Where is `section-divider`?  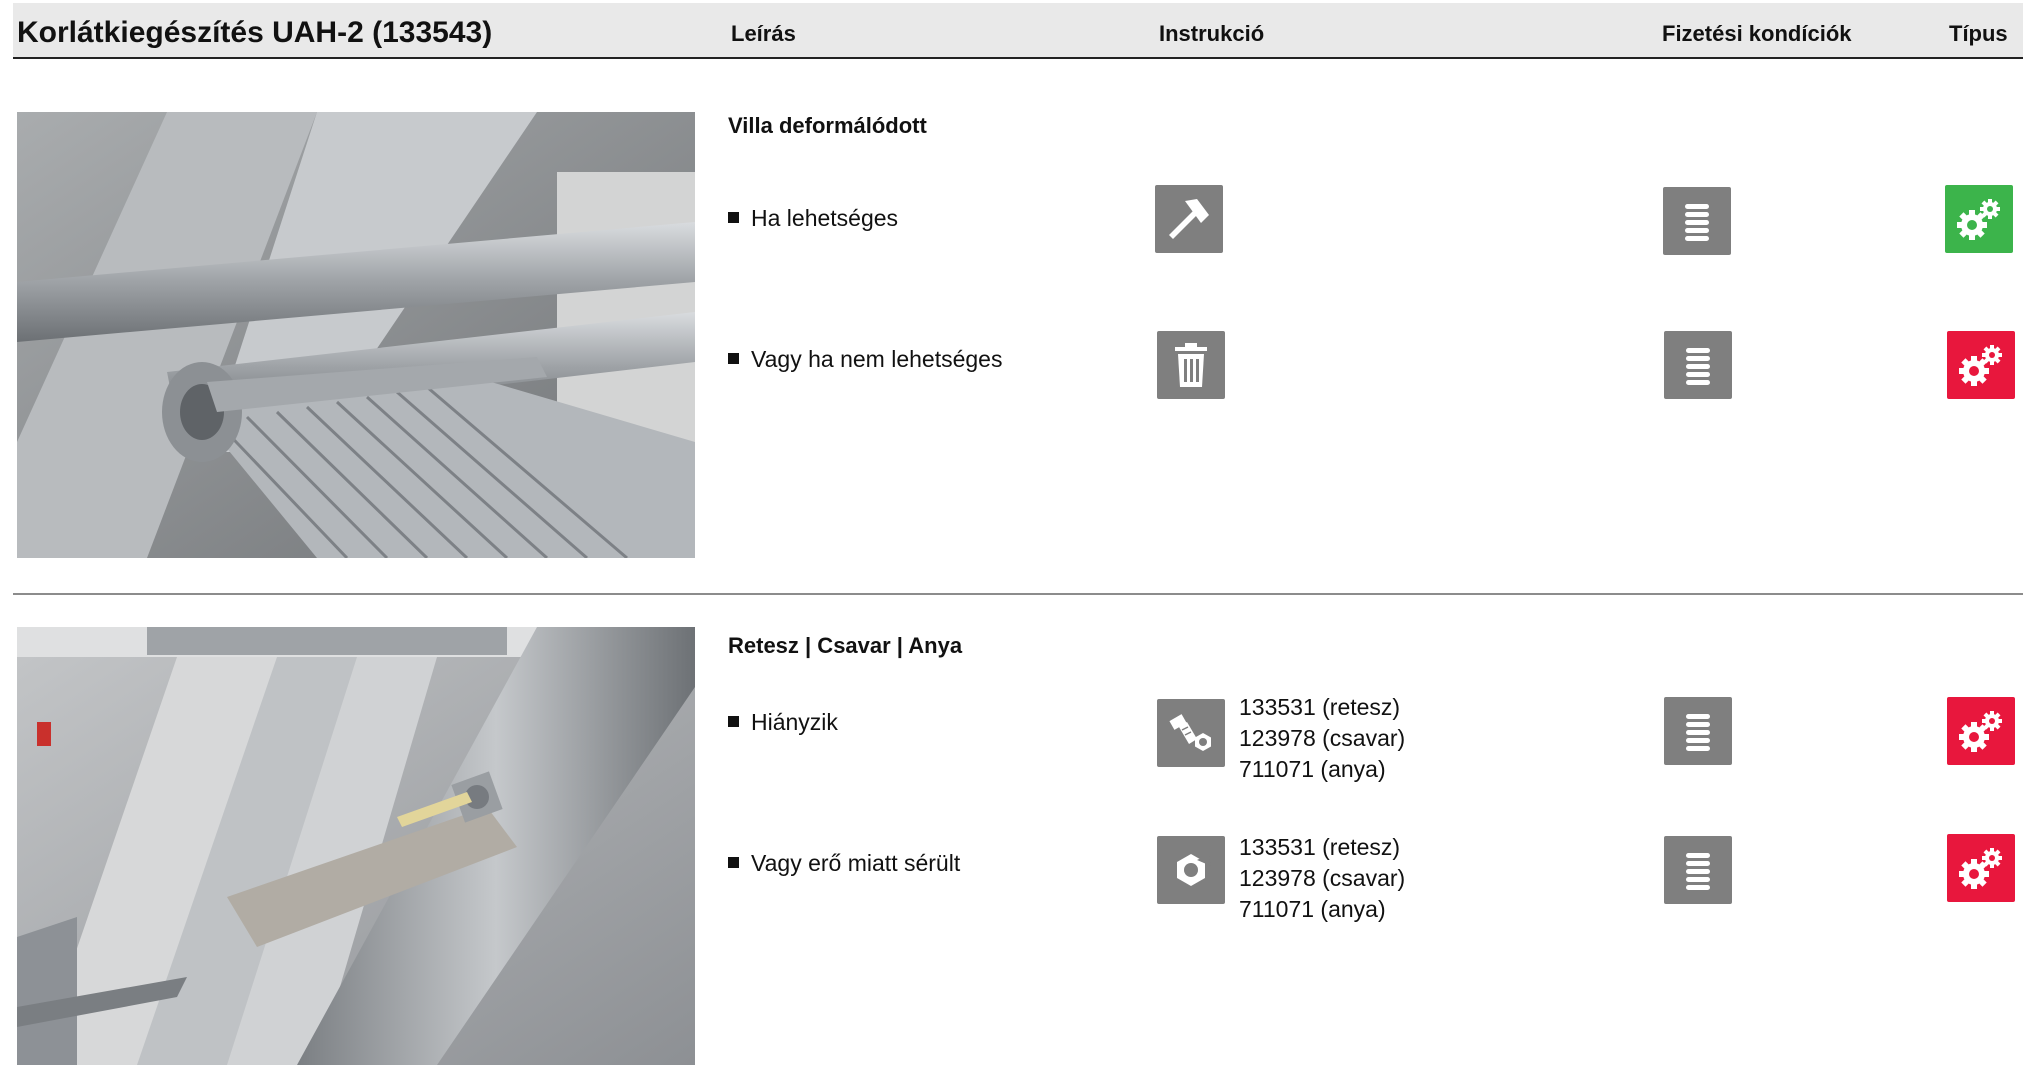 section-divider is located at coordinates (1018, 594).